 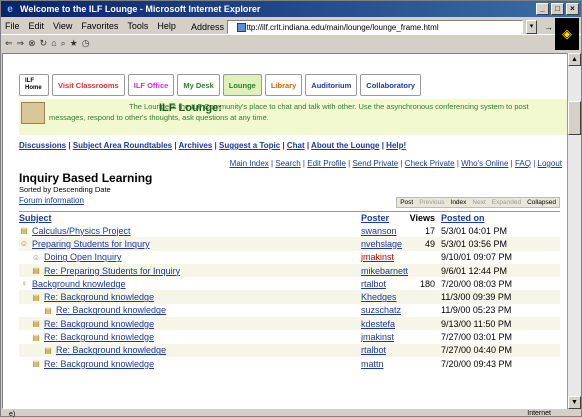 What do you see at coordinates (296, 145) in the screenshot?
I see `nav-link-chat: Chat` at bounding box center [296, 145].